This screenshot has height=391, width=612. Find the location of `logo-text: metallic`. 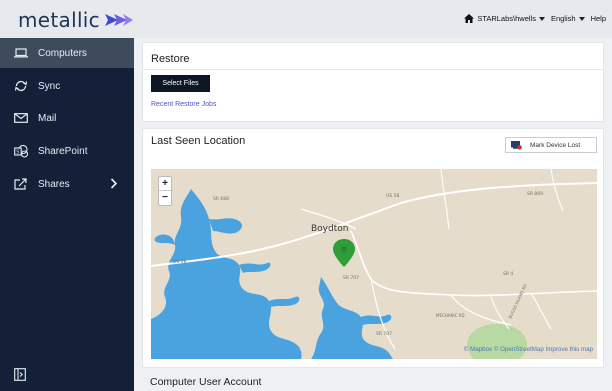

logo-text: metallic is located at coordinates (59, 20).